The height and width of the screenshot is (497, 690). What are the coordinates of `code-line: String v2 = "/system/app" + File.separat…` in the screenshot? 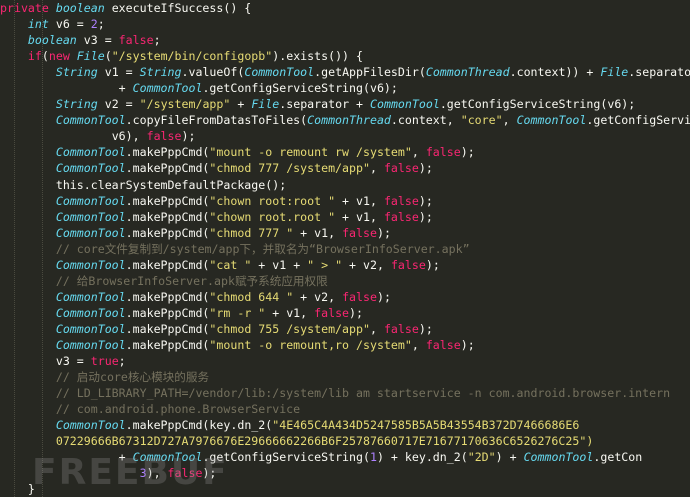 It's located at (345, 104).